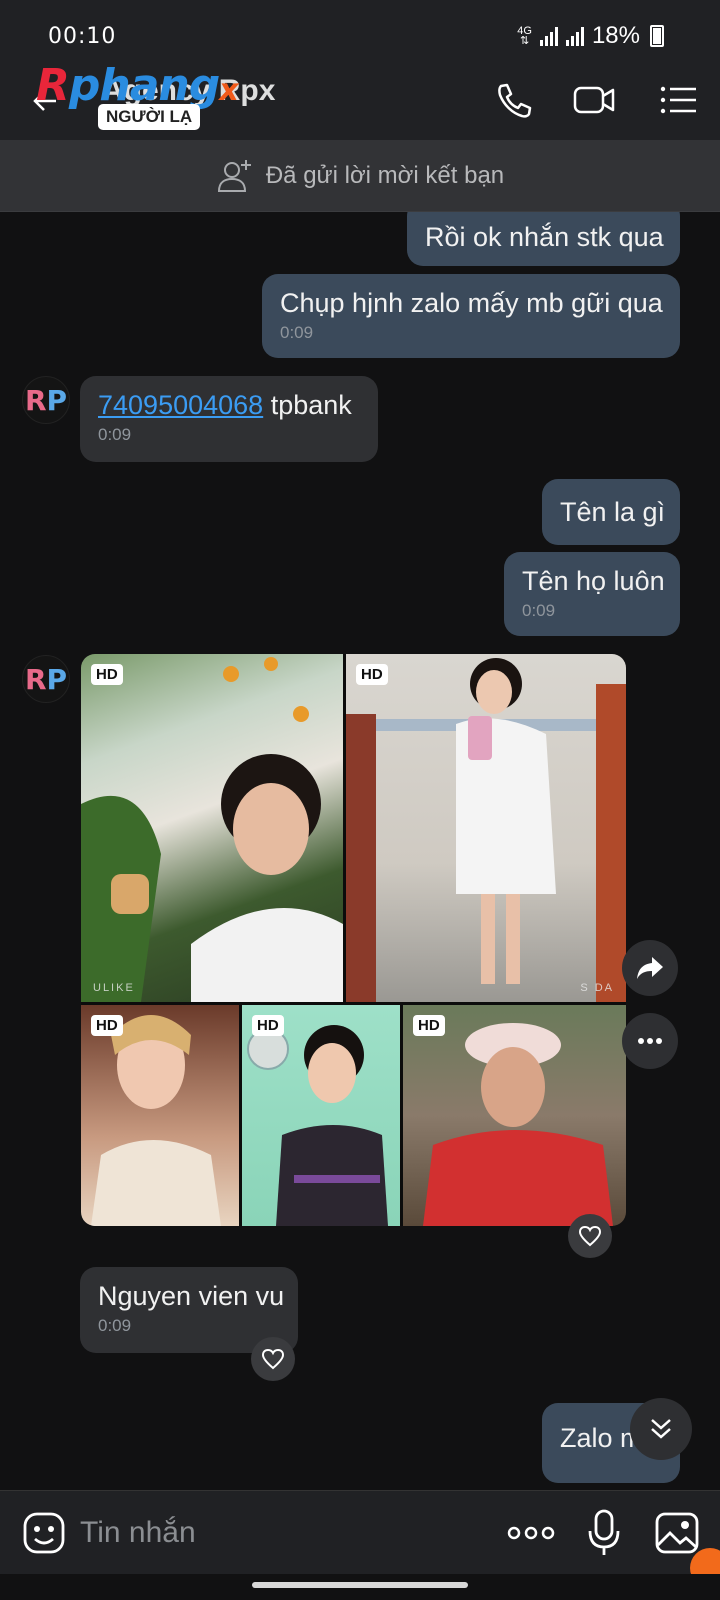  I want to click on message-text: Tên la gì, so click(613, 512).